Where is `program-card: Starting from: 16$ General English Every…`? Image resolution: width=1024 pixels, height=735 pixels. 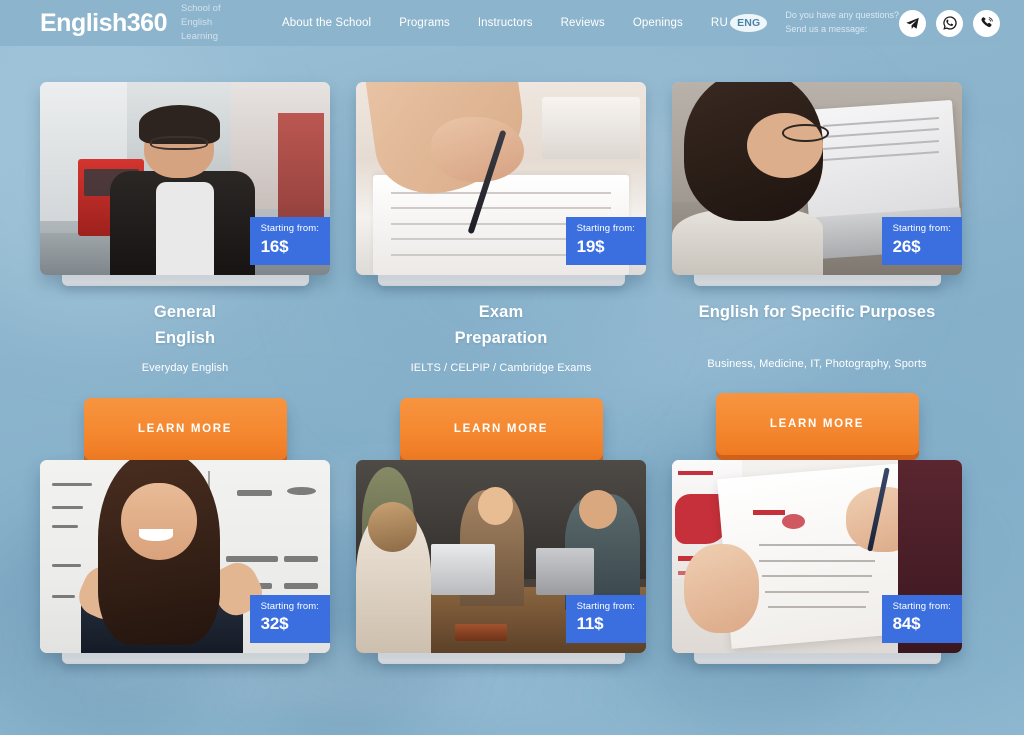
program-card: Starting from: 16$ General English Every… is located at coordinates (185, 271).